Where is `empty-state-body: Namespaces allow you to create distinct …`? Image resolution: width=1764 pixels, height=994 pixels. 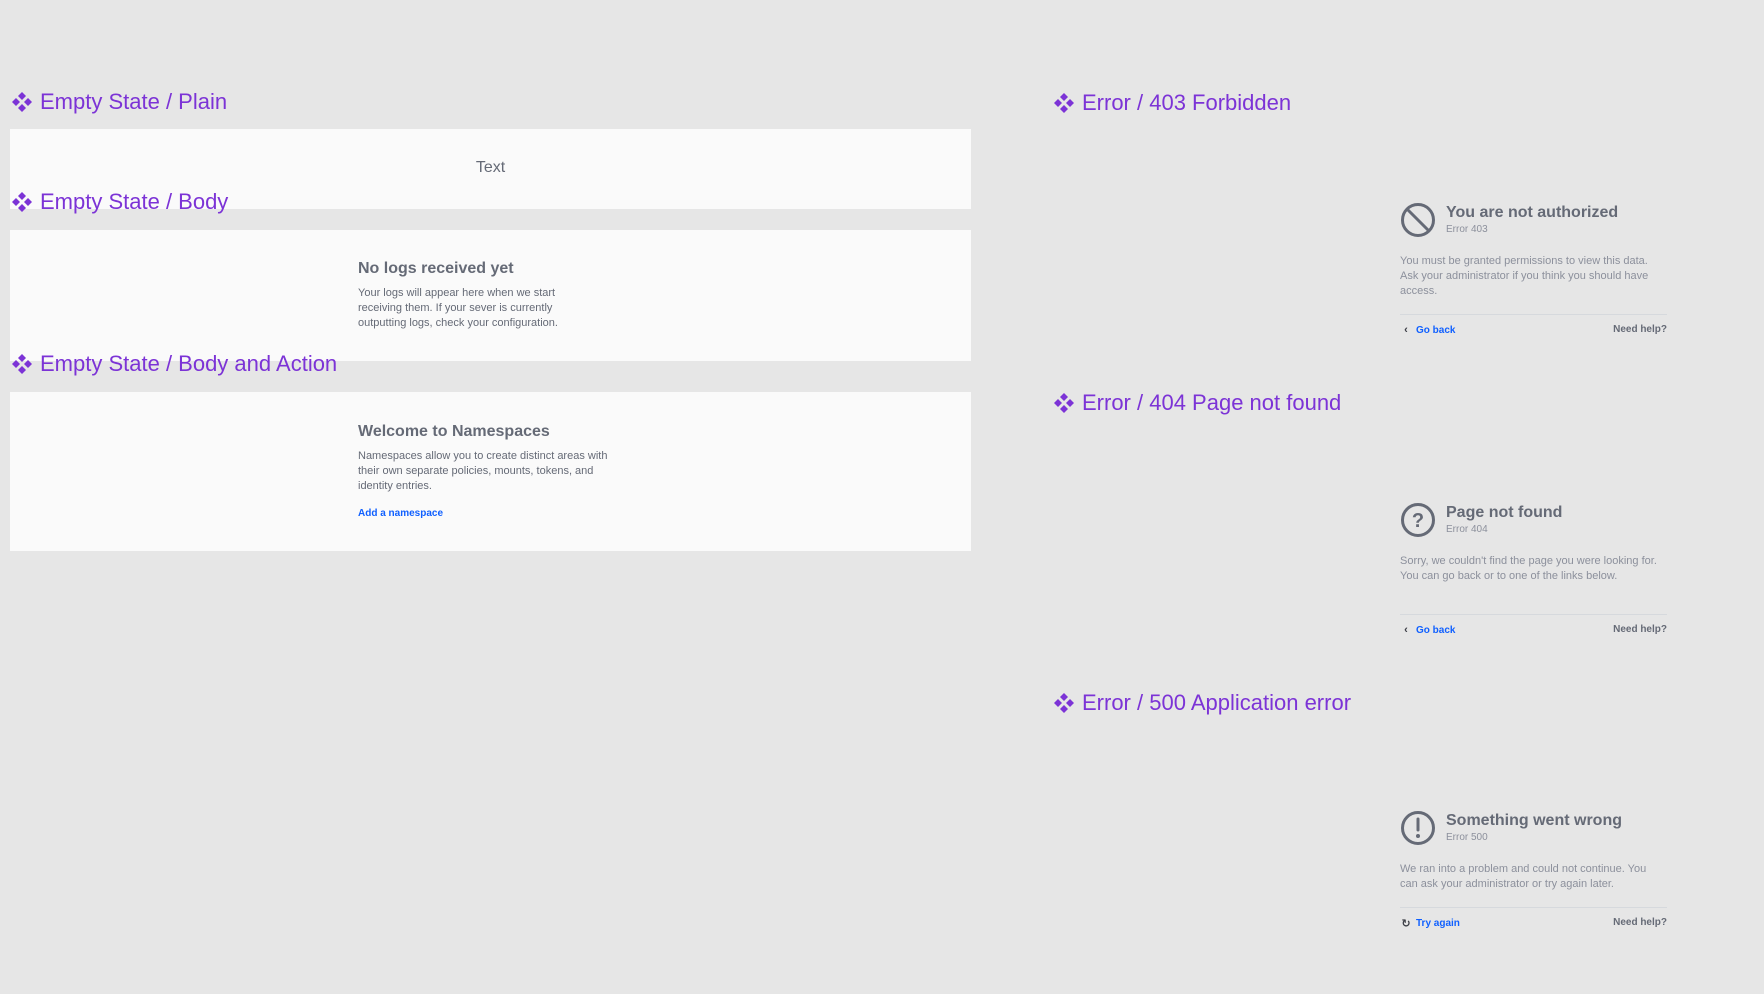 empty-state-body: Namespaces allow you to create distinct … is located at coordinates (483, 471).